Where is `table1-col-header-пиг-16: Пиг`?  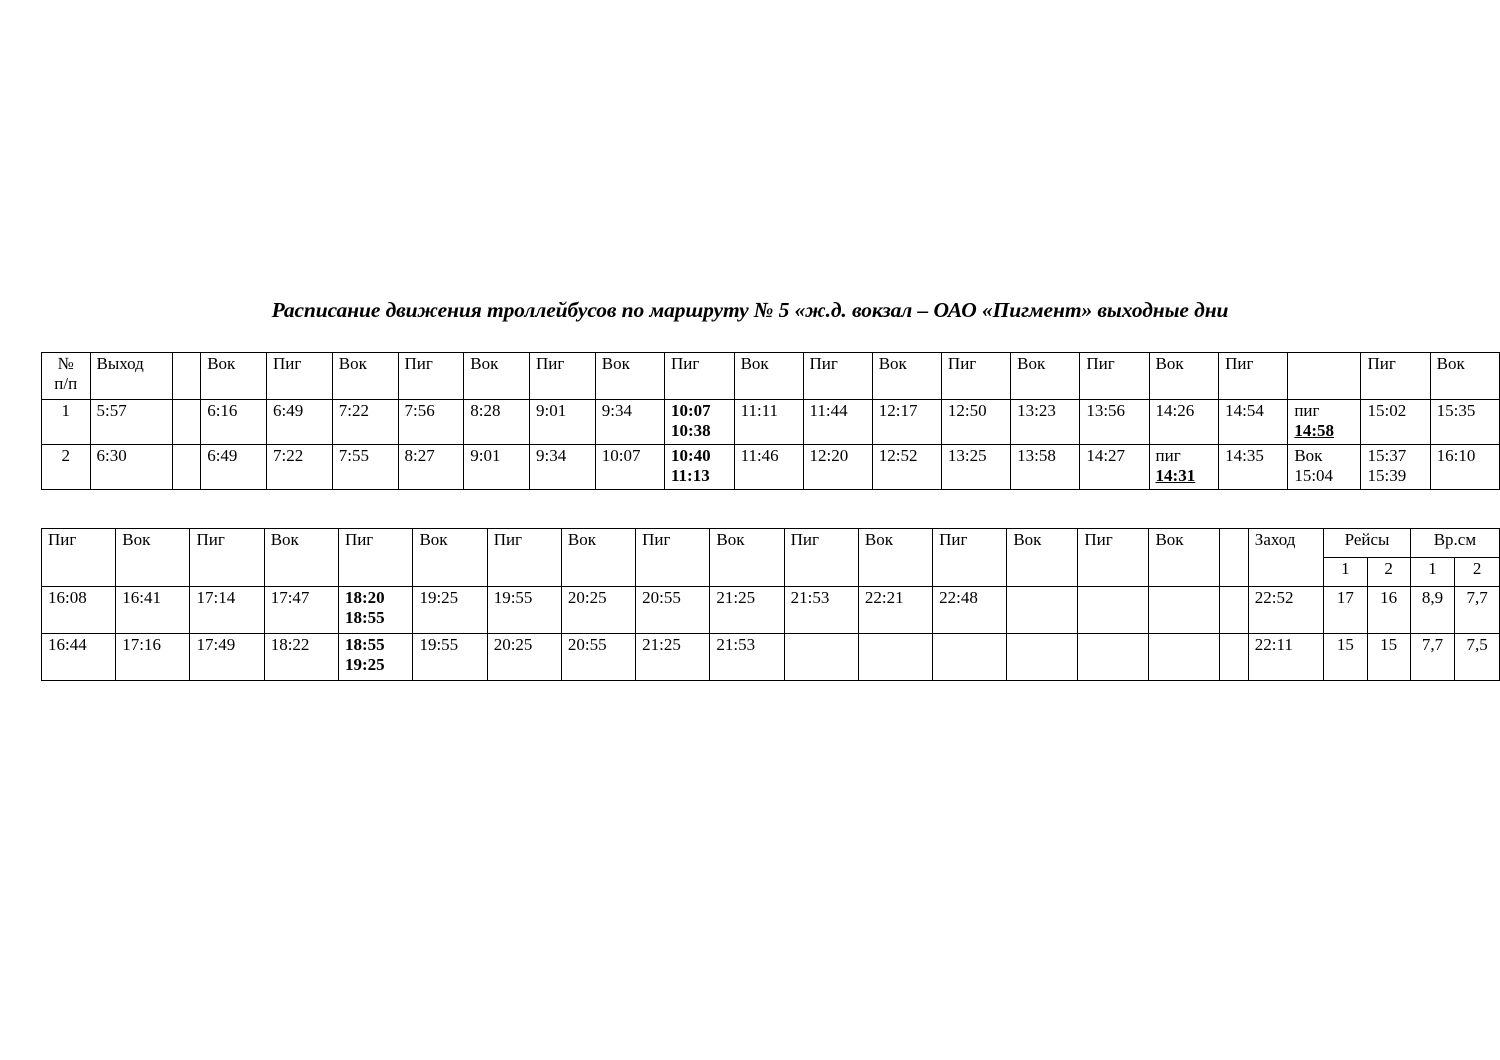 table1-col-header-пиг-16: Пиг is located at coordinates (1114, 376).